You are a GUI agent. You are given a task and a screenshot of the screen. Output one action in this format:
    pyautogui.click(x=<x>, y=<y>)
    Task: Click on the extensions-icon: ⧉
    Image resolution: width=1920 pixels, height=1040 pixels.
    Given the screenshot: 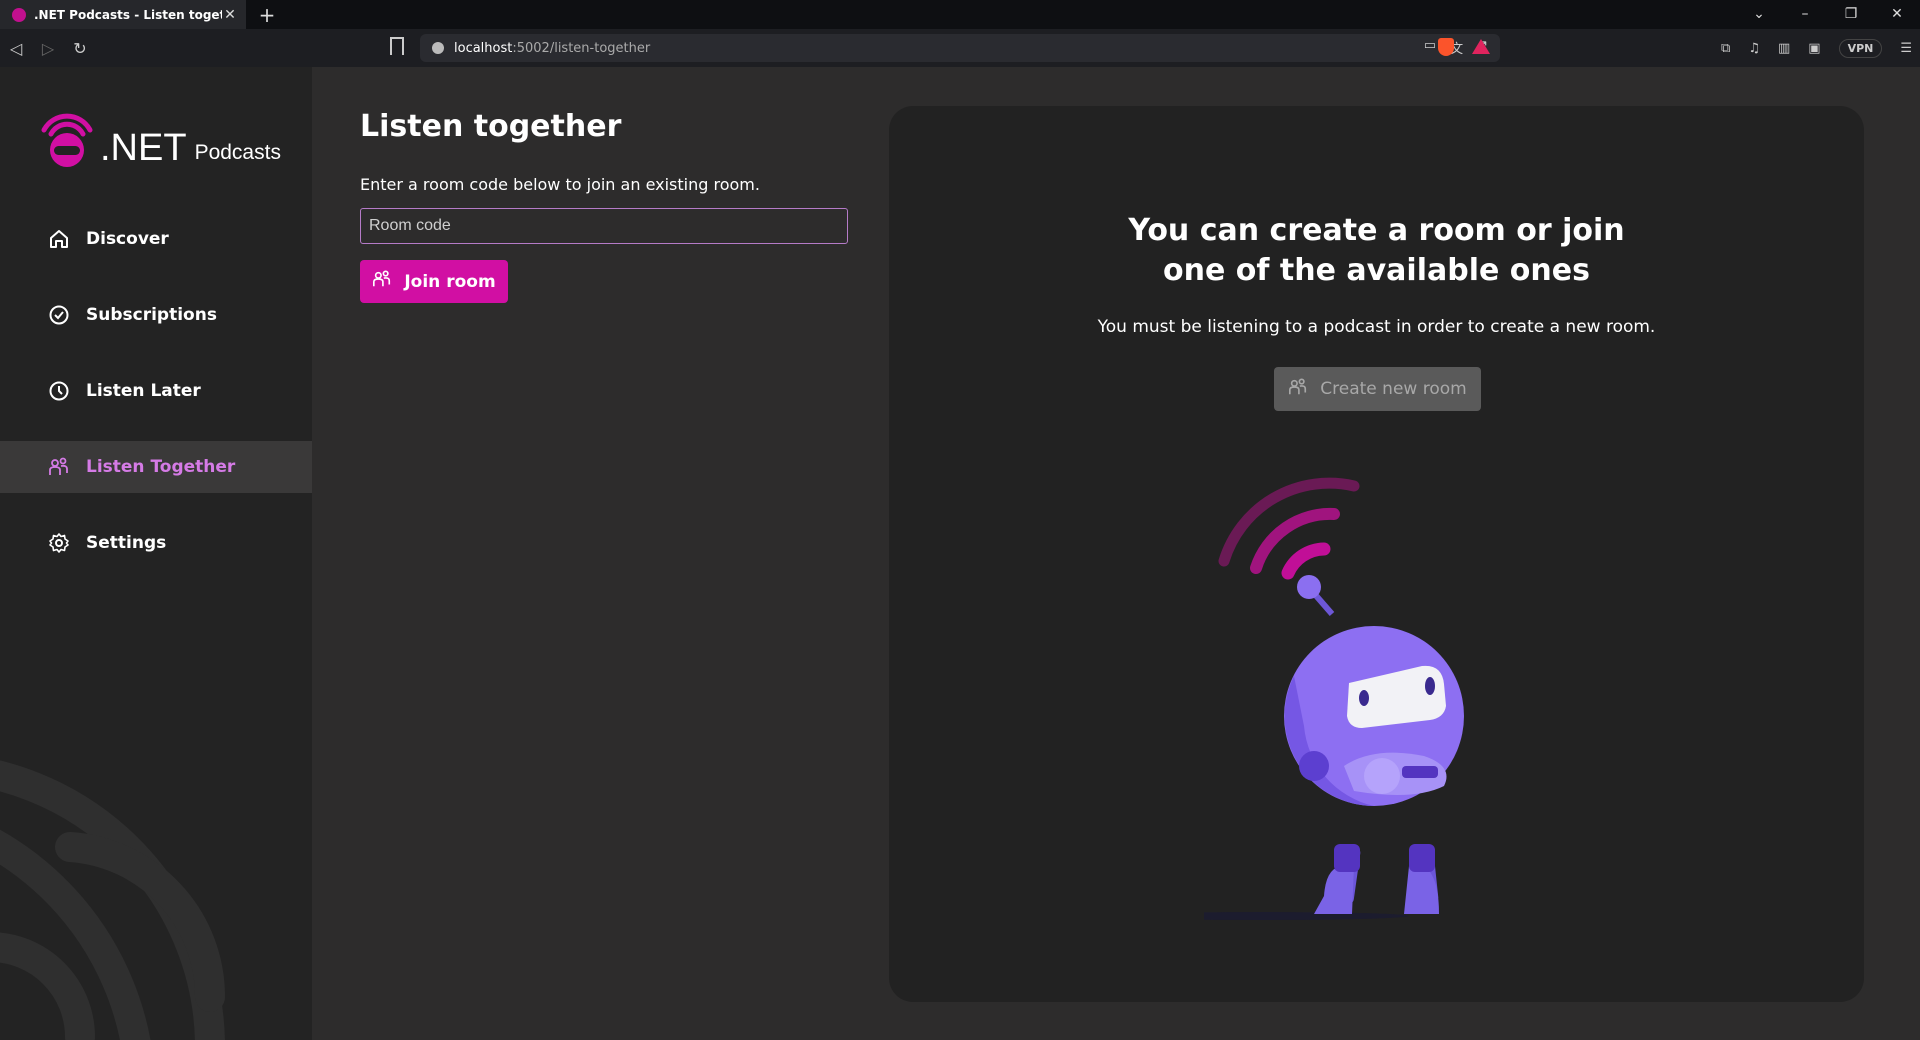 What is the action you would take?
    pyautogui.click(x=1725, y=48)
    